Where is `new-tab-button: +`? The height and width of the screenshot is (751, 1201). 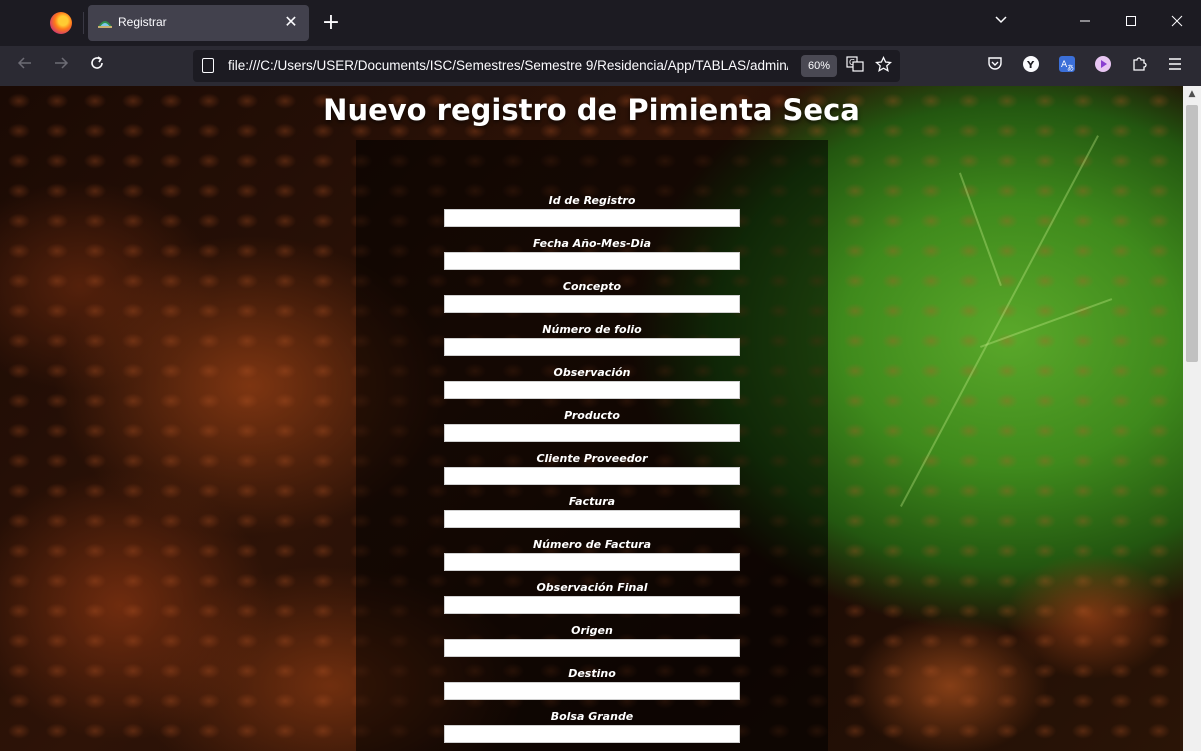
new-tab-button: + is located at coordinates (331, 24).